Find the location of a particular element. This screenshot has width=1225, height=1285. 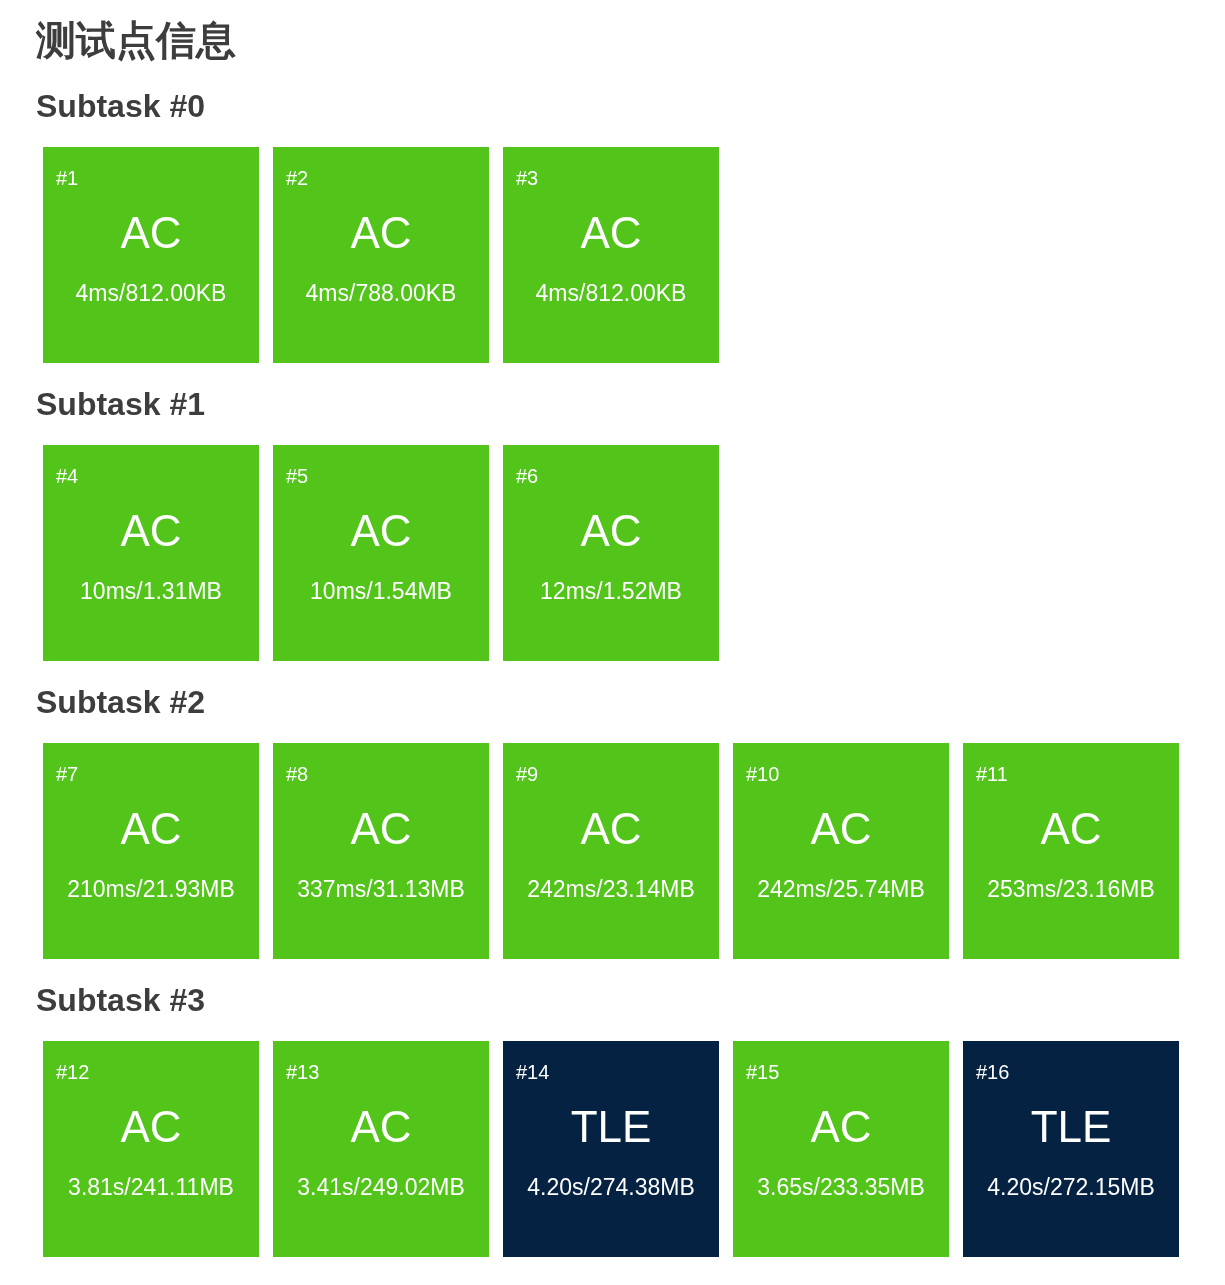

case-number: #6 is located at coordinates (527, 476).